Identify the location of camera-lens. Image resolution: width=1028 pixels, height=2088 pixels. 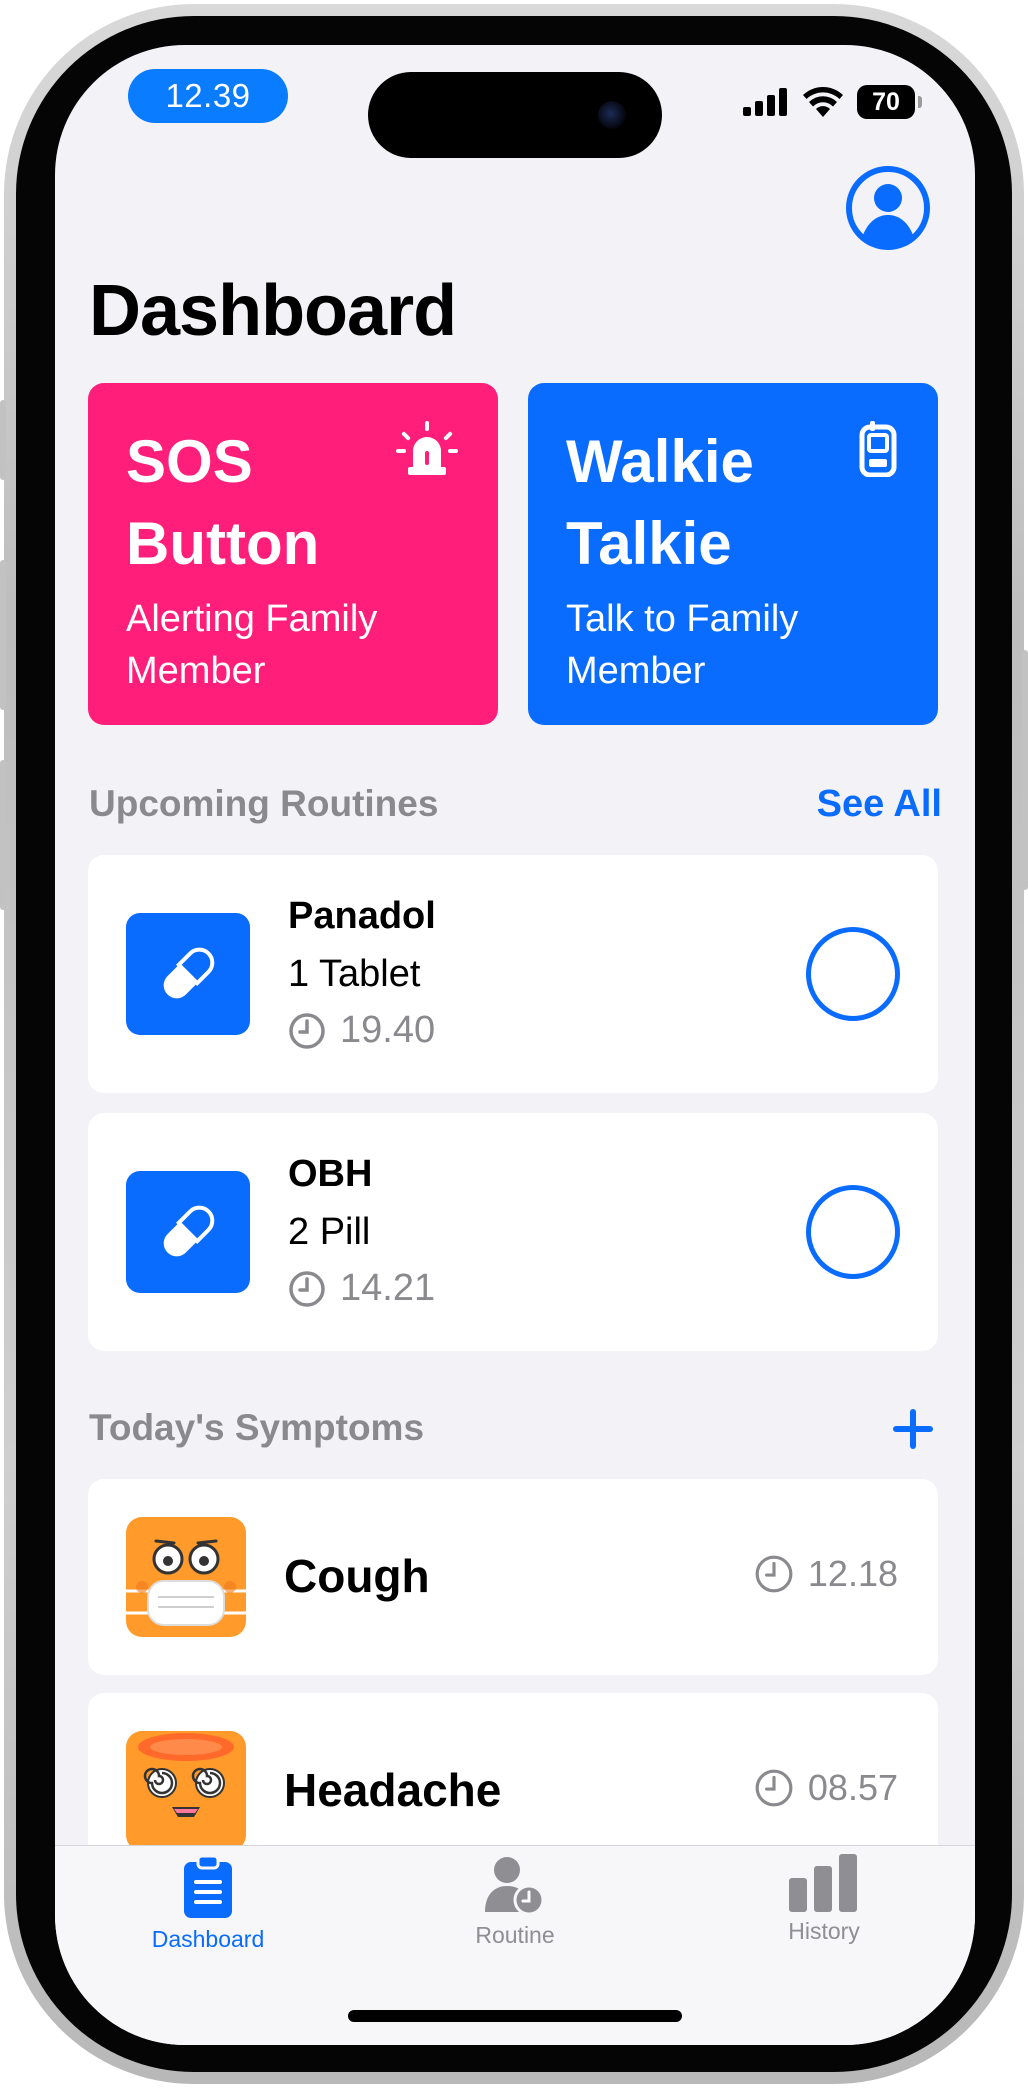
(612, 115).